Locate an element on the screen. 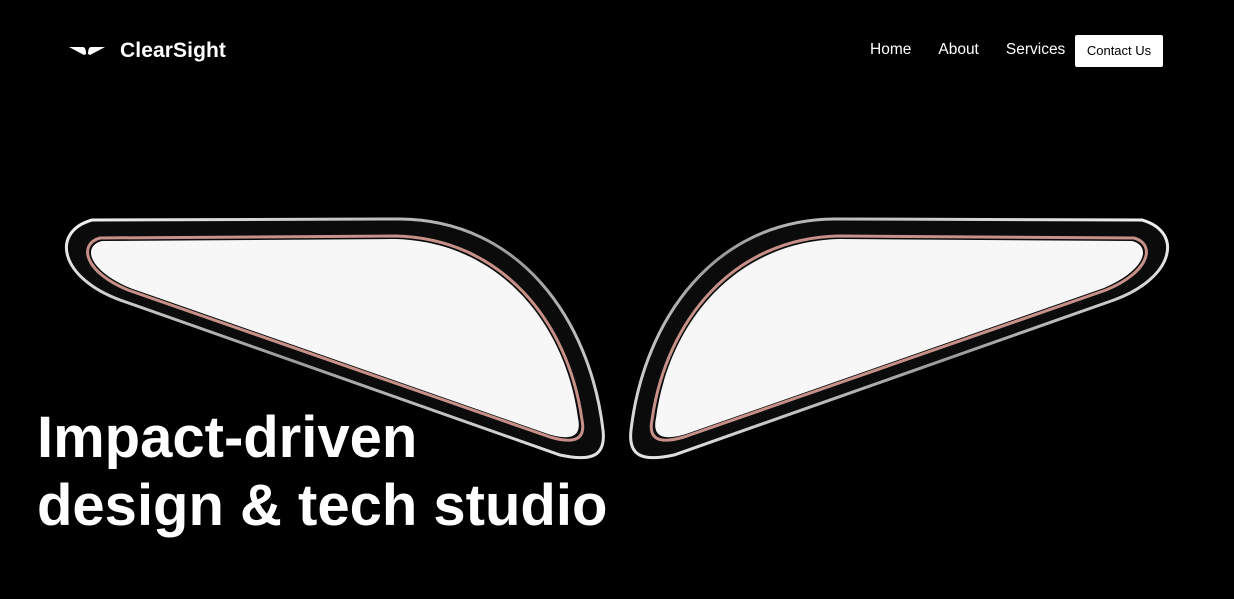 The height and width of the screenshot is (599, 1234). contact-us-button: Contact Us is located at coordinates (1119, 51).